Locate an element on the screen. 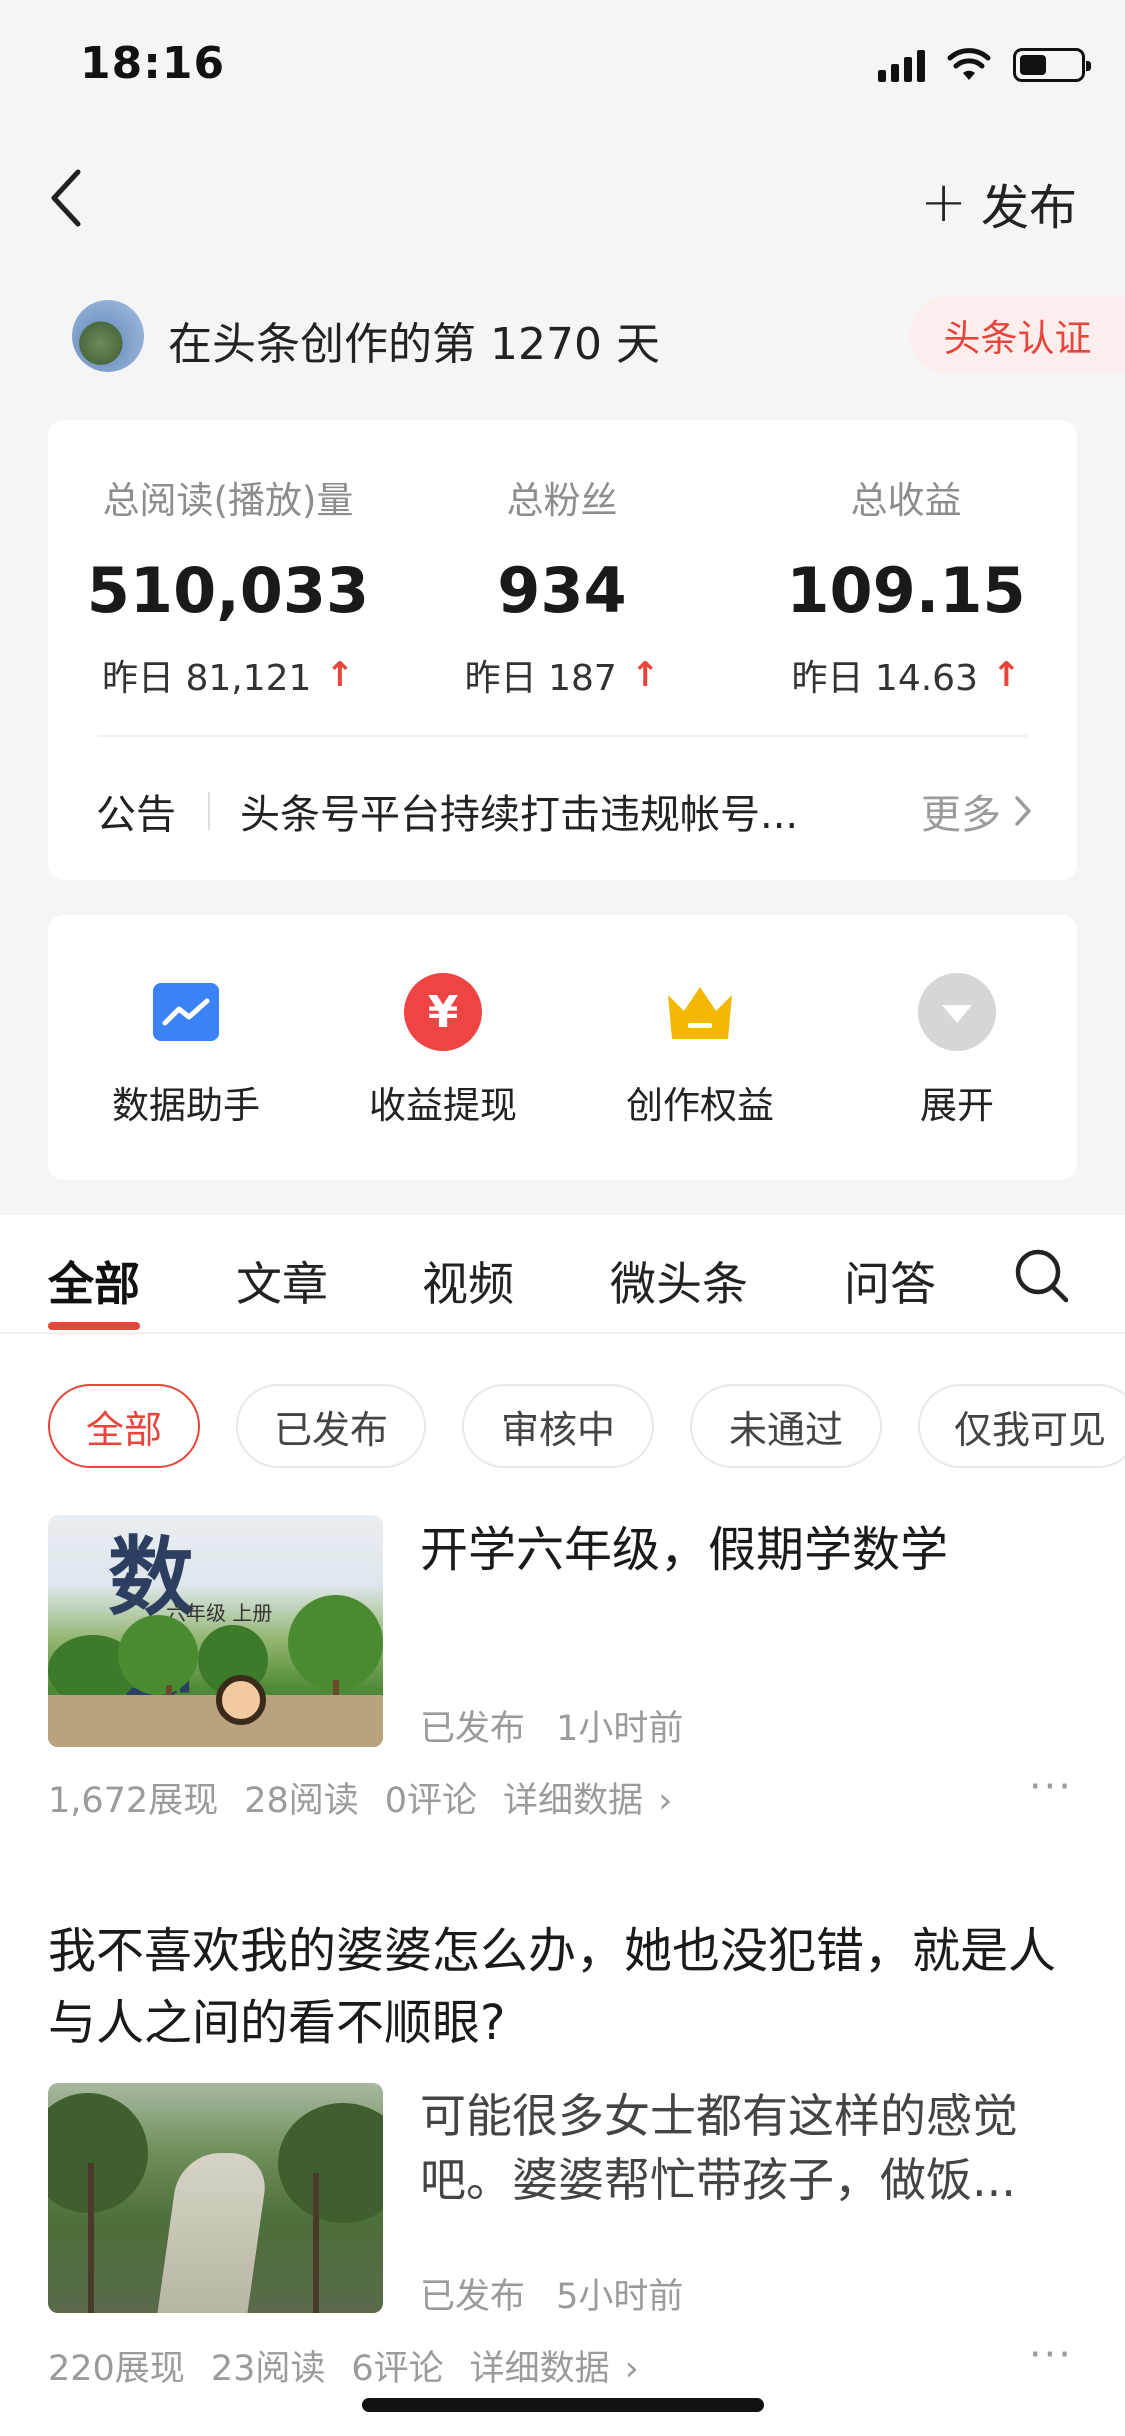 This screenshot has width=1125, height=2436. article-thumbnail: 数 学 六年级 上册 is located at coordinates (215, 1631).